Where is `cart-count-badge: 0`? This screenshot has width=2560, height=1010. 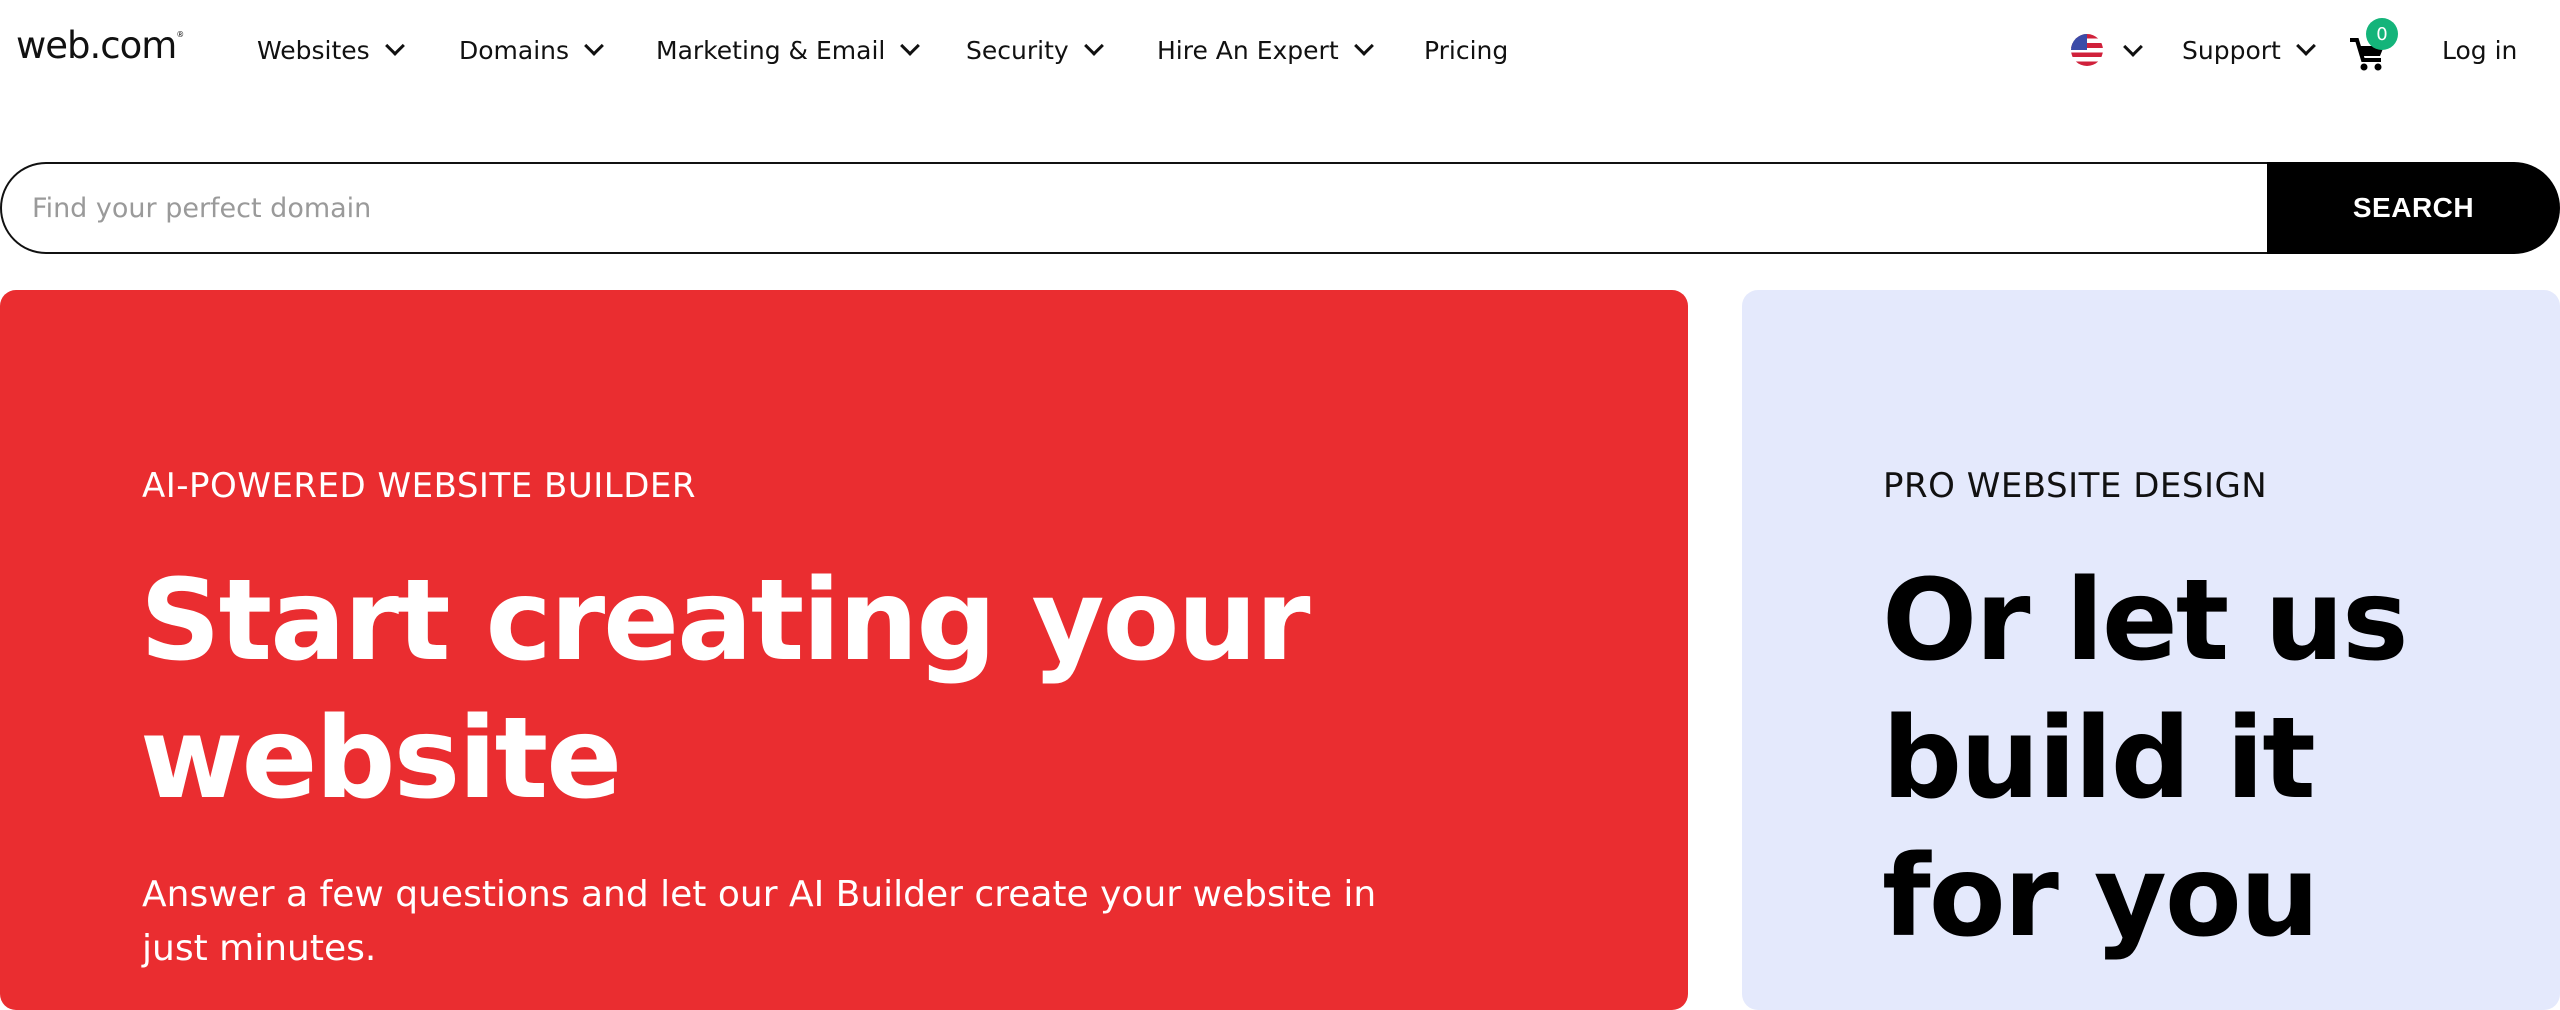
cart-count-badge: 0 is located at coordinates (2382, 34).